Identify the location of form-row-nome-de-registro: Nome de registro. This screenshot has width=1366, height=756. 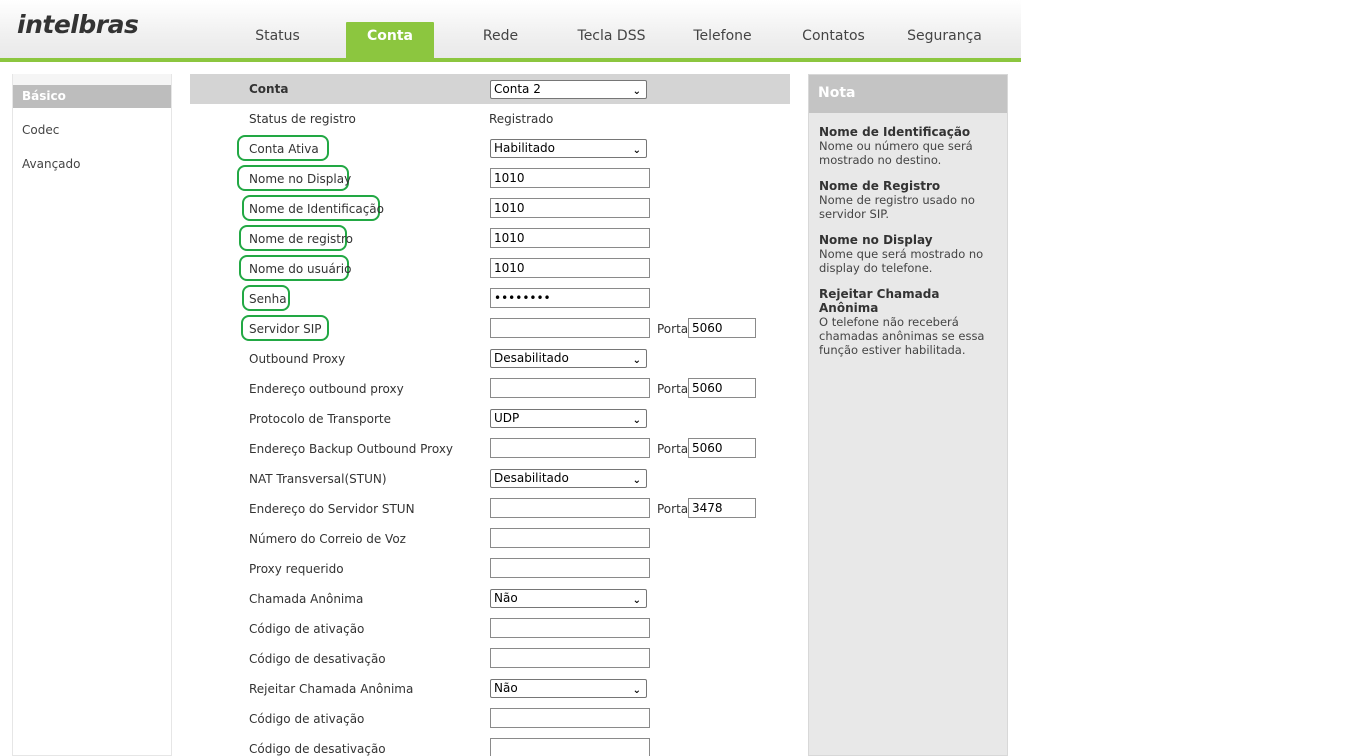
(490, 239).